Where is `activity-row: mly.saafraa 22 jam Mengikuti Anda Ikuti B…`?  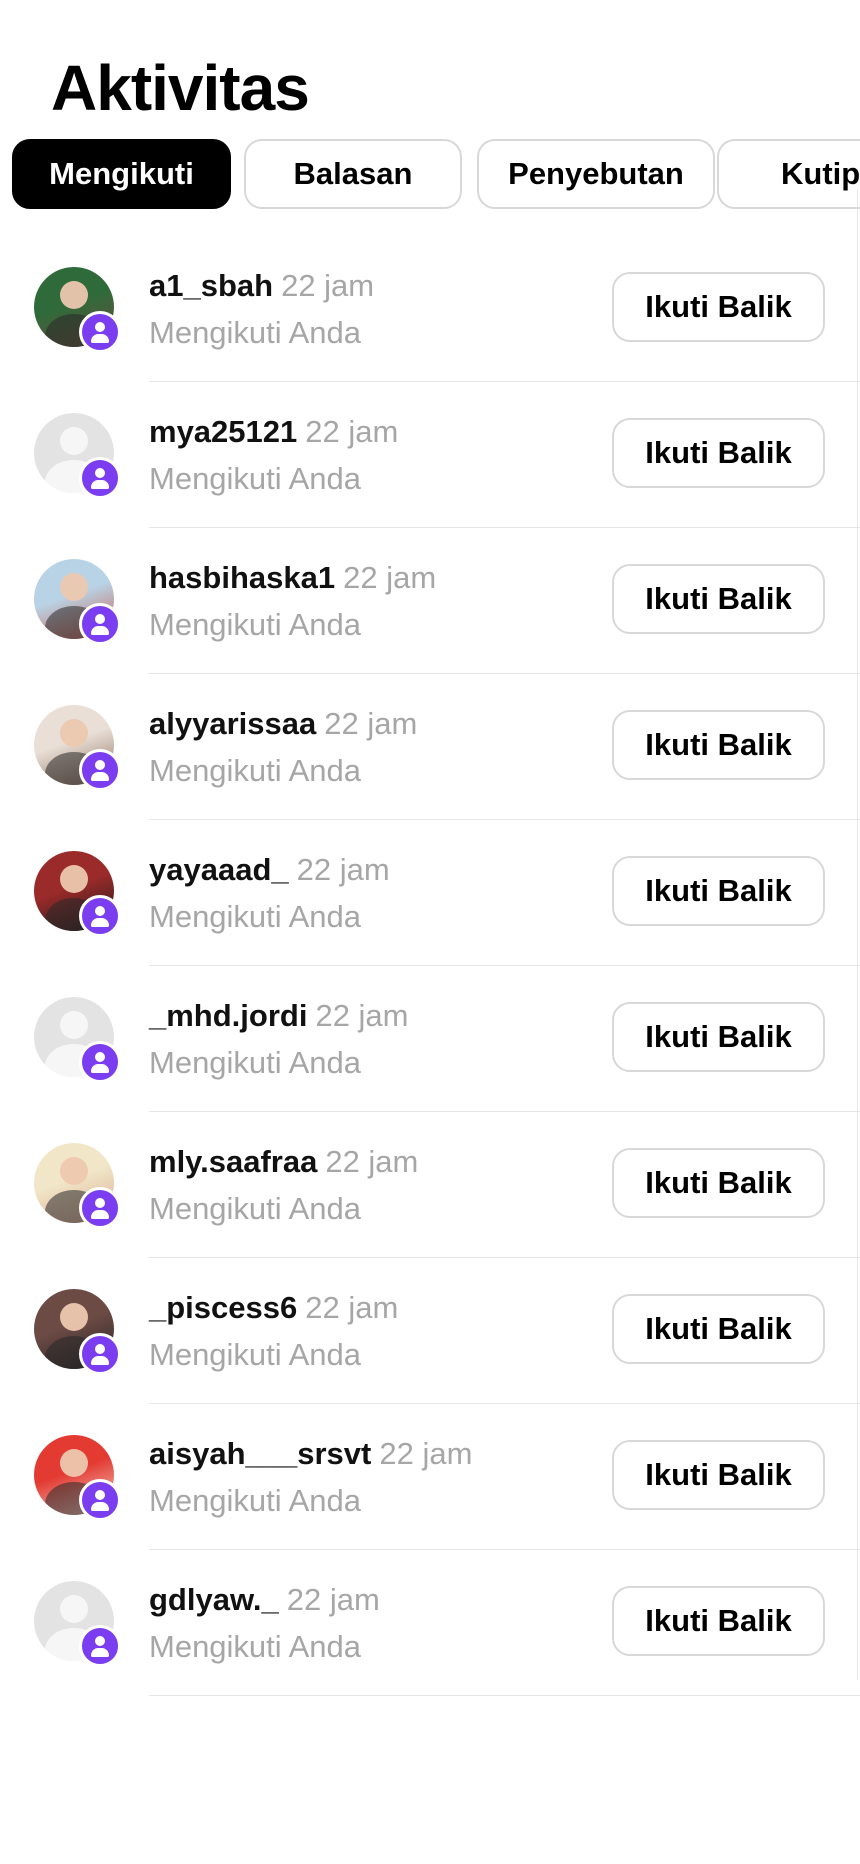
activity-row: mly.saafraa 22 jam Mengikuti Anda Ikuti B… is located at coordinates (430, 1185).